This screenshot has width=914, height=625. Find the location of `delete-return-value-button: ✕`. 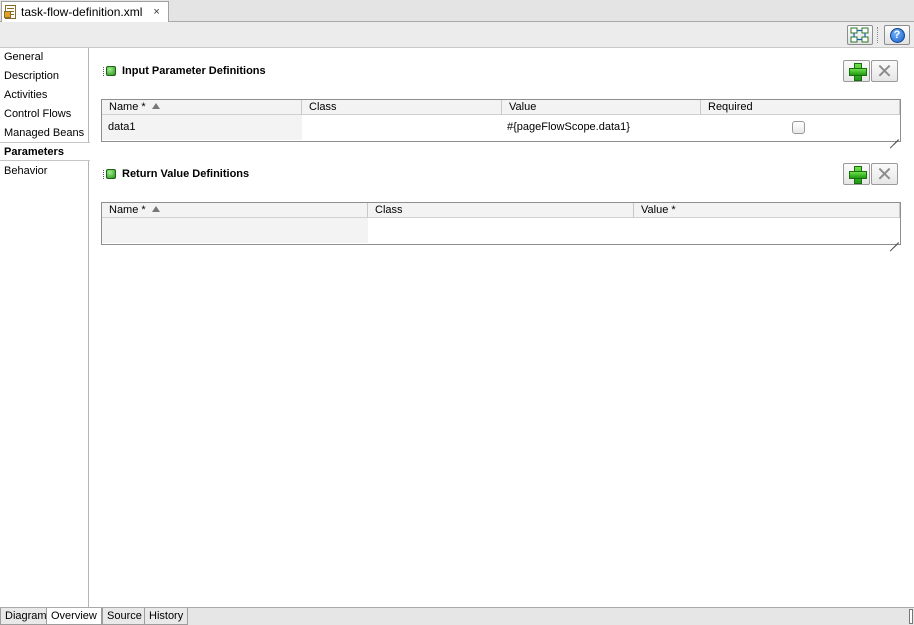

delete-return-value-button: ✕ is located at coordinates (884, 174).